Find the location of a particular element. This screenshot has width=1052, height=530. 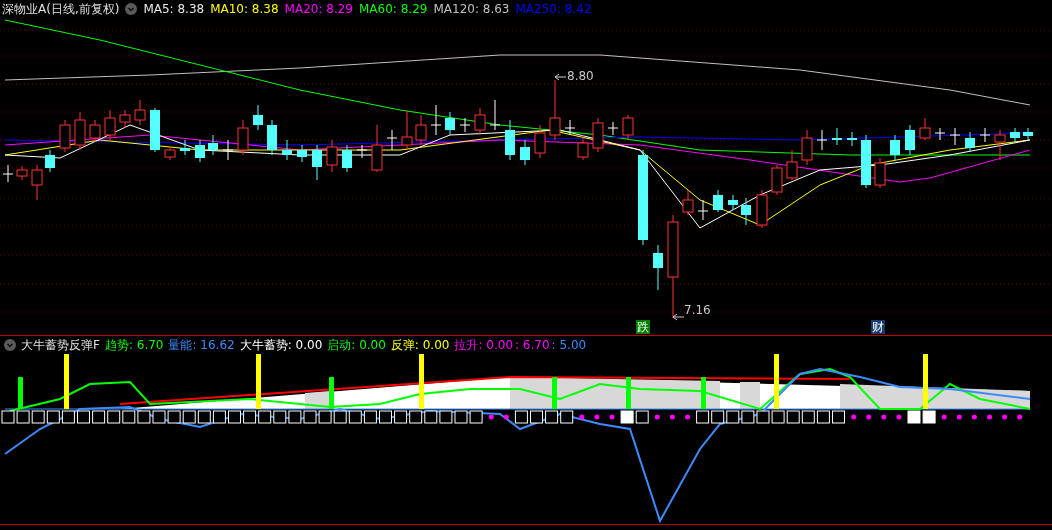

indicator-value: 启动: 0.00 is located at coordinates (356, 344).